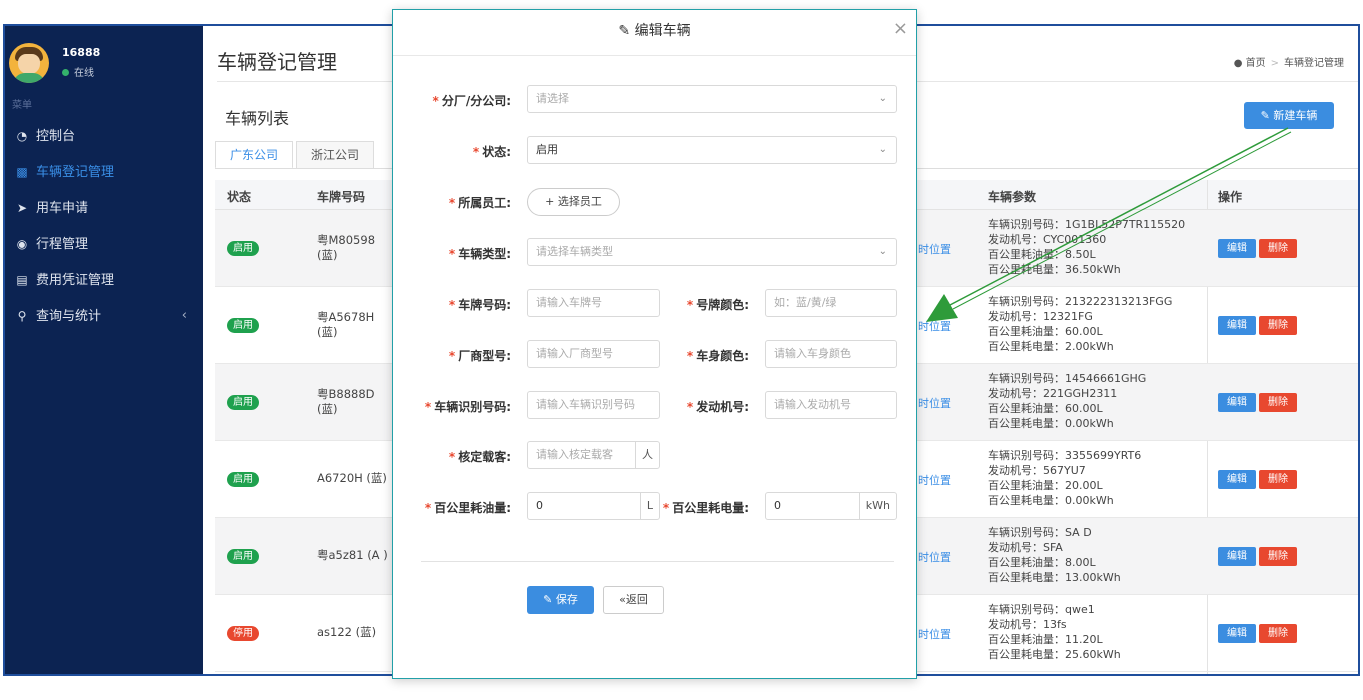 The width and height of the screenshot is (1363, 700). Describe the element at coordinates (84, 73) in the screenshot. I see `user-status-text: 在线` at that location.